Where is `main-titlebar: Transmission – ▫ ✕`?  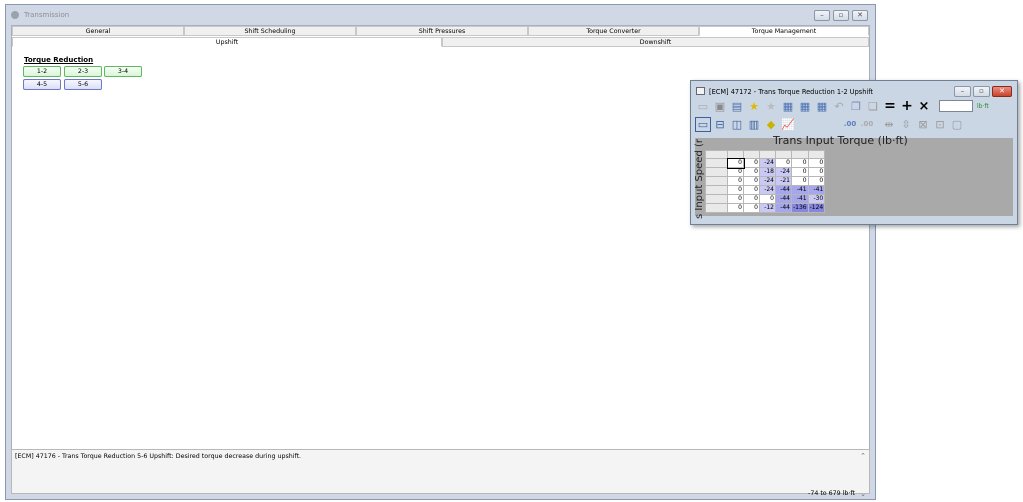 main-titlebar: Transmission – ▫ ✕ is located at coordinates (440, 15).